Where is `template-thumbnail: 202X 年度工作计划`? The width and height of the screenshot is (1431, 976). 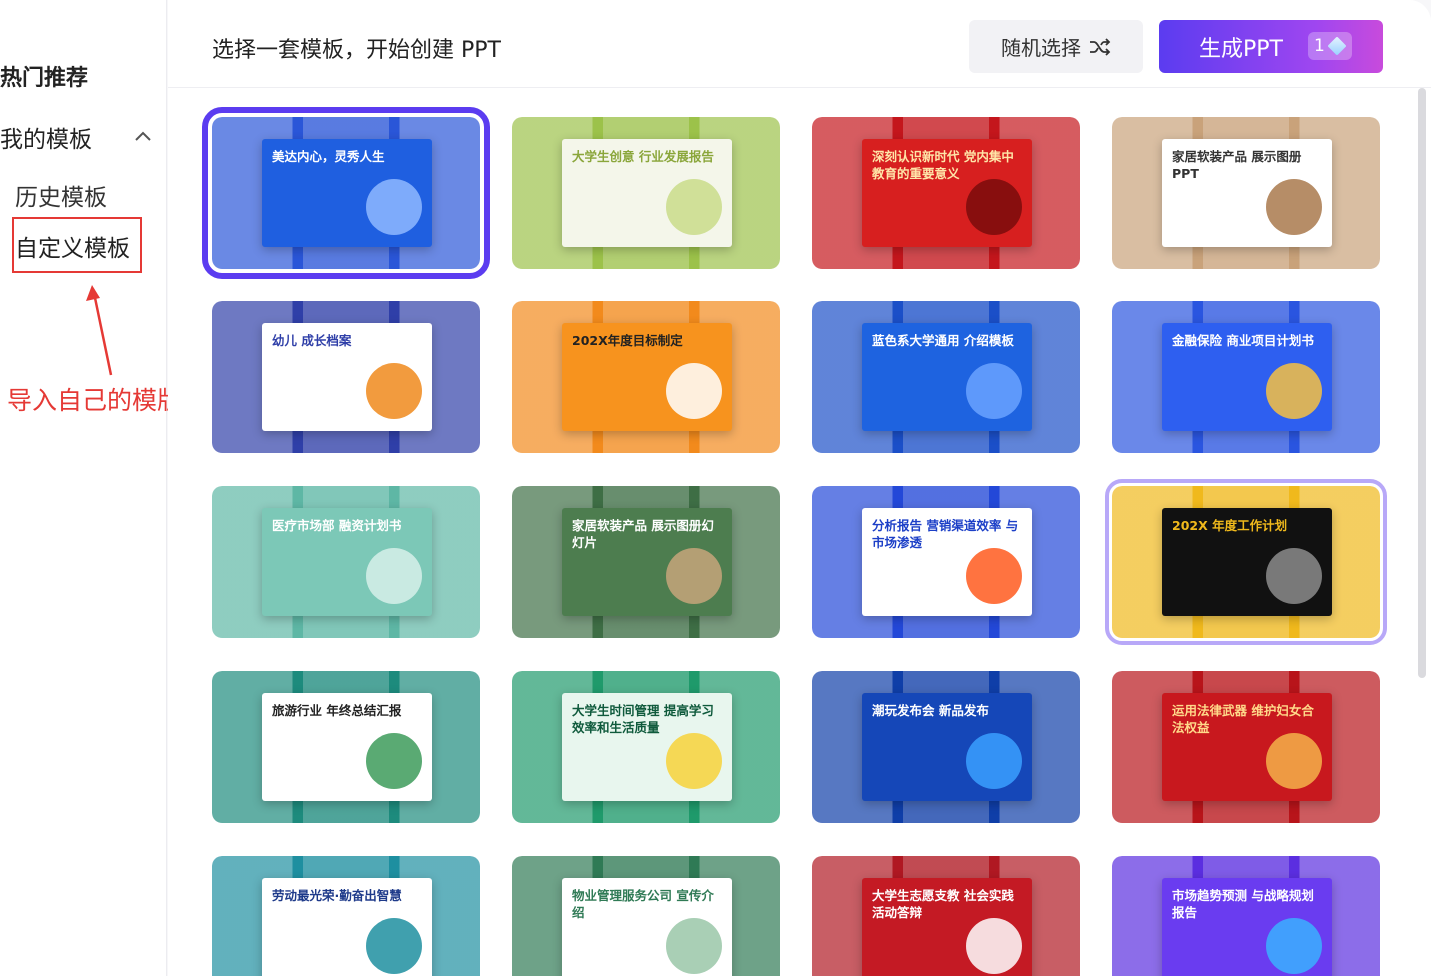 template-thumbnail: 202X 年度工作计划 is located at coordinates (1246, 562).